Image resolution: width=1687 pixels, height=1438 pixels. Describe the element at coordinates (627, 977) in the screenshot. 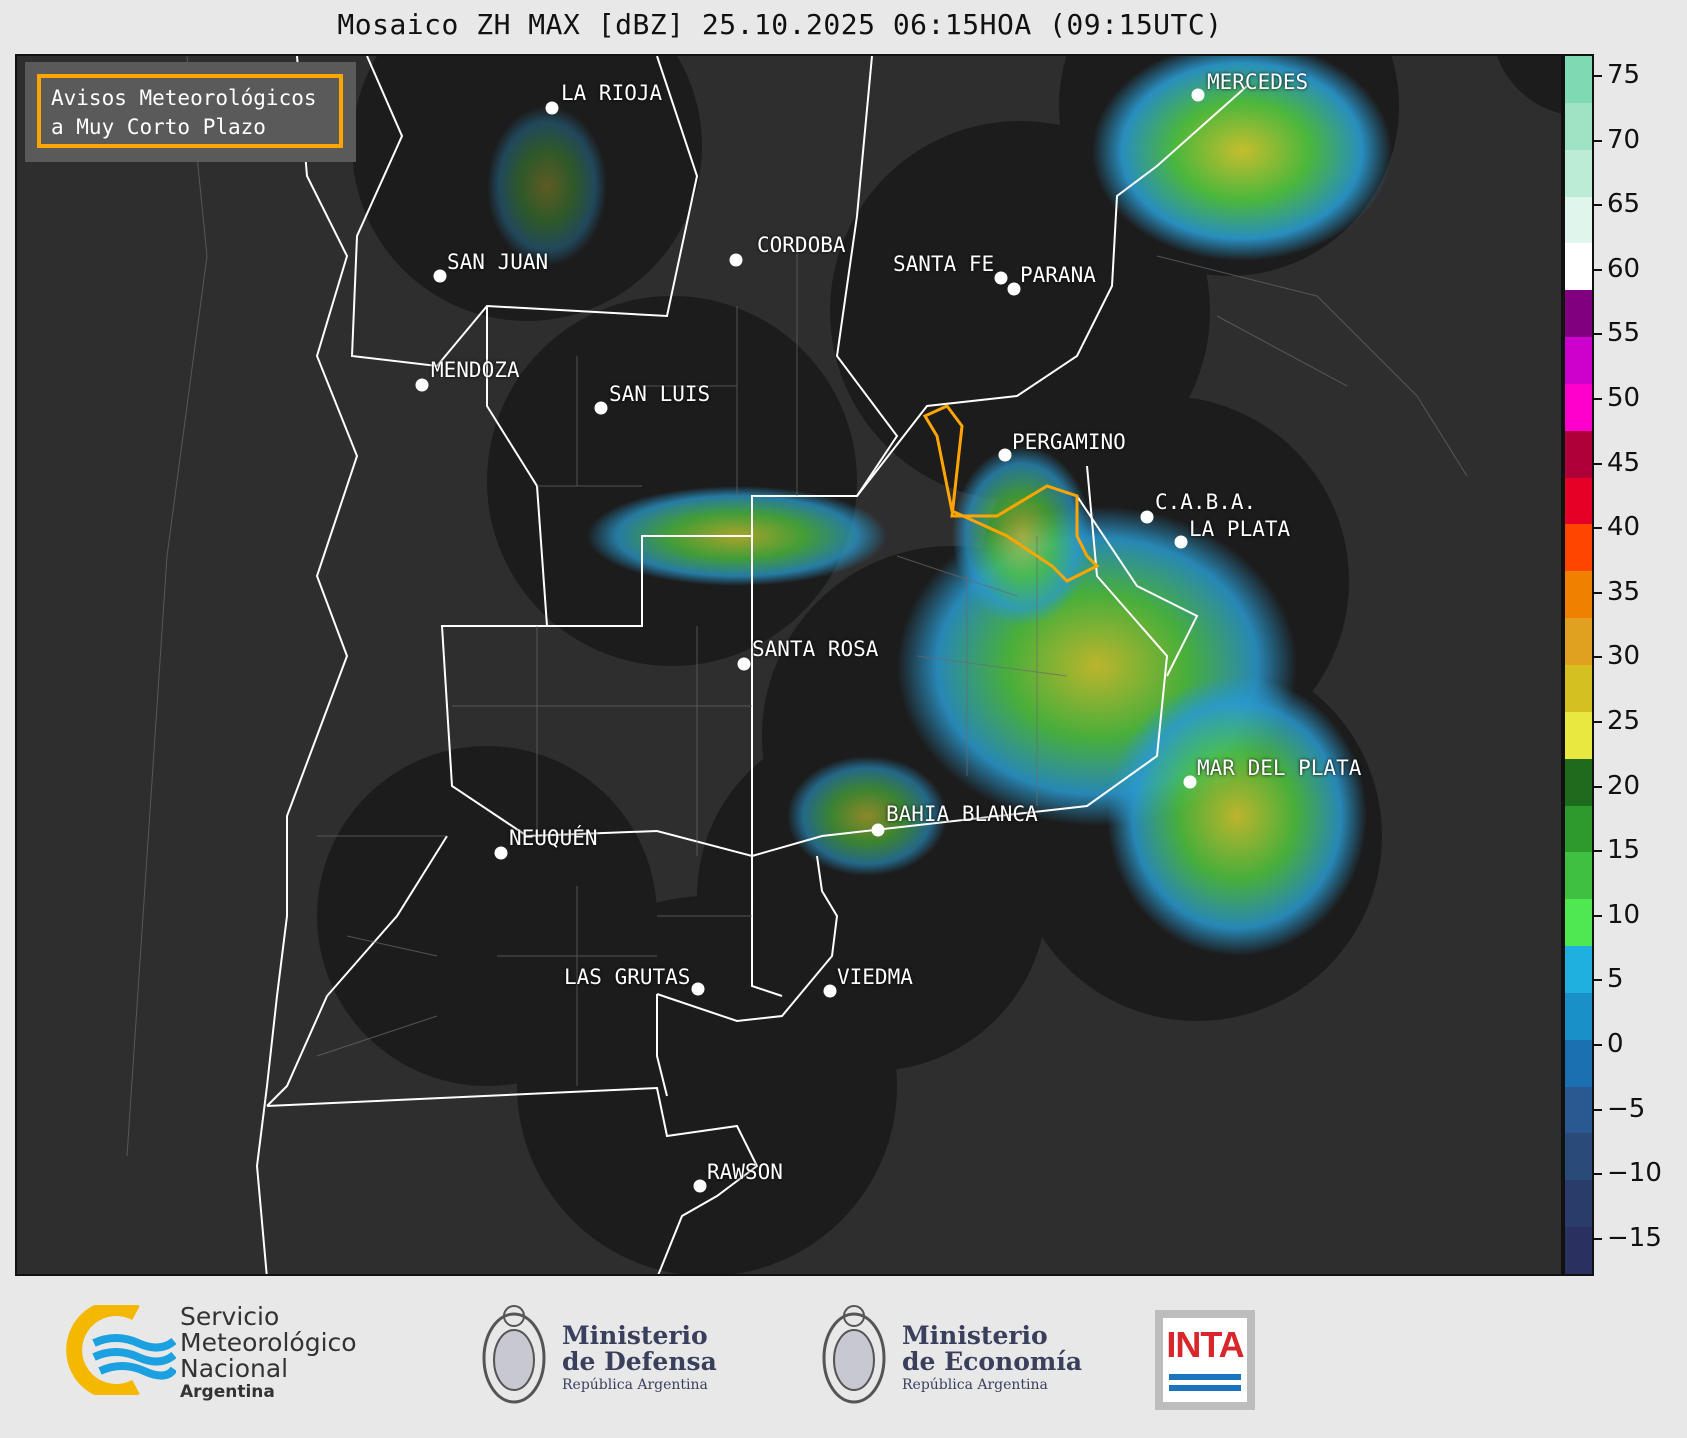

I see `city-label-las-grutas: LAS GRUTAS` at that location.